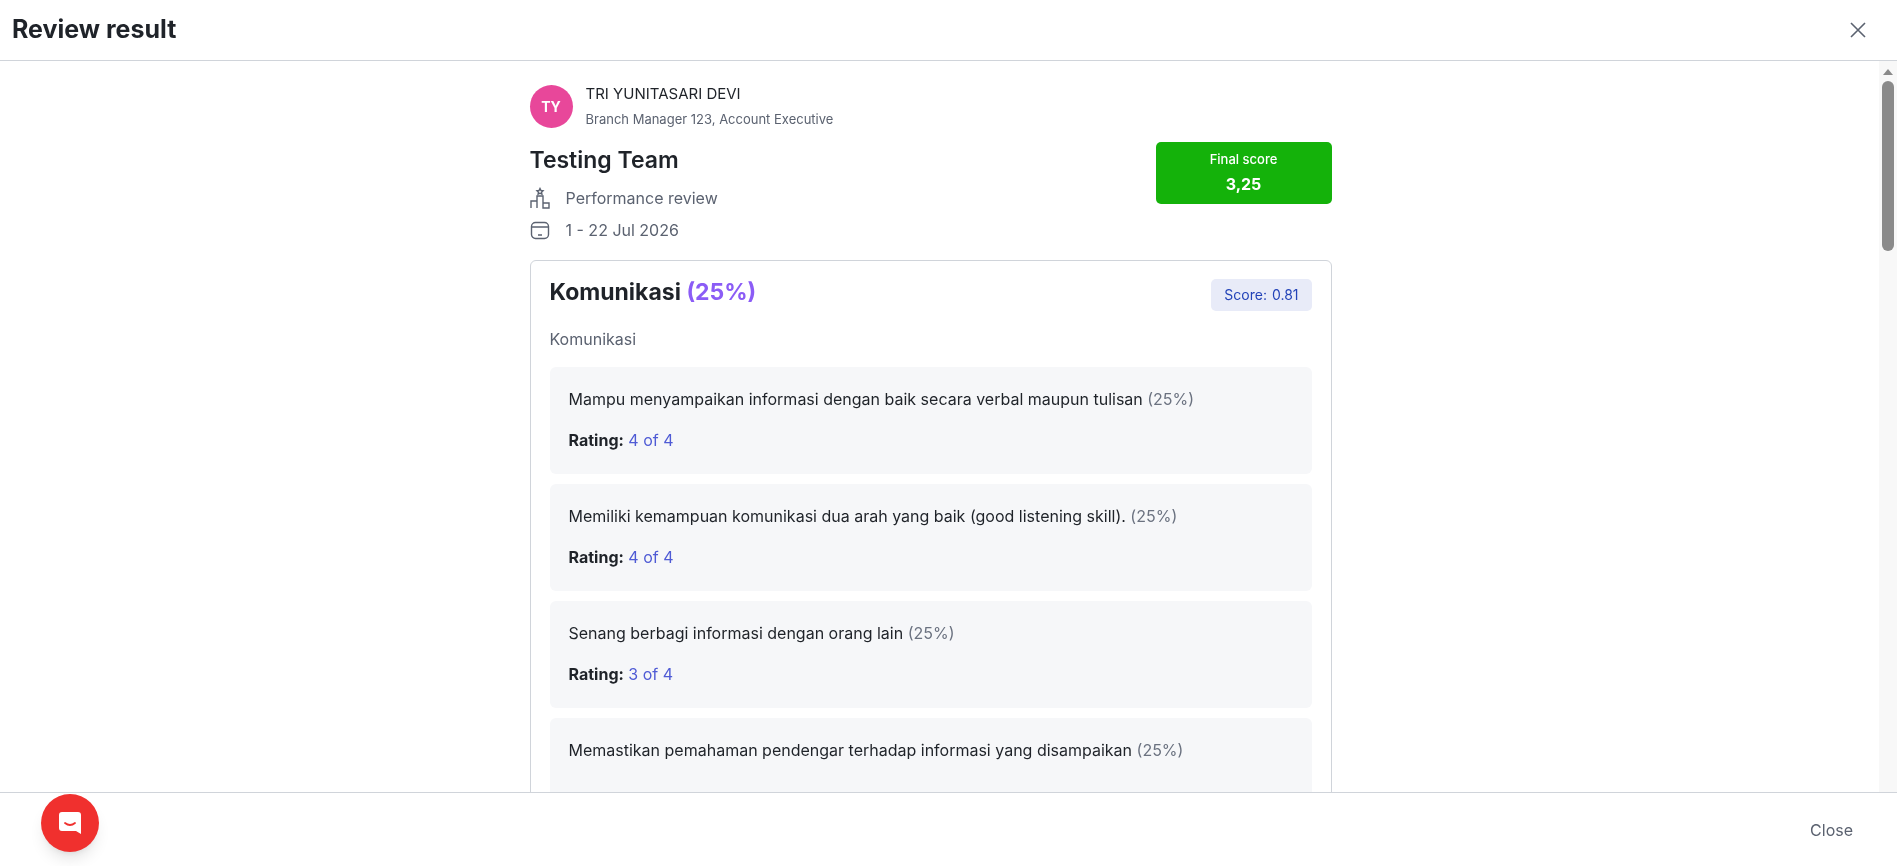 The height and width of the screenshot is (866, 1897). I want to click on score-value: 0.81, so click(1285, 295).